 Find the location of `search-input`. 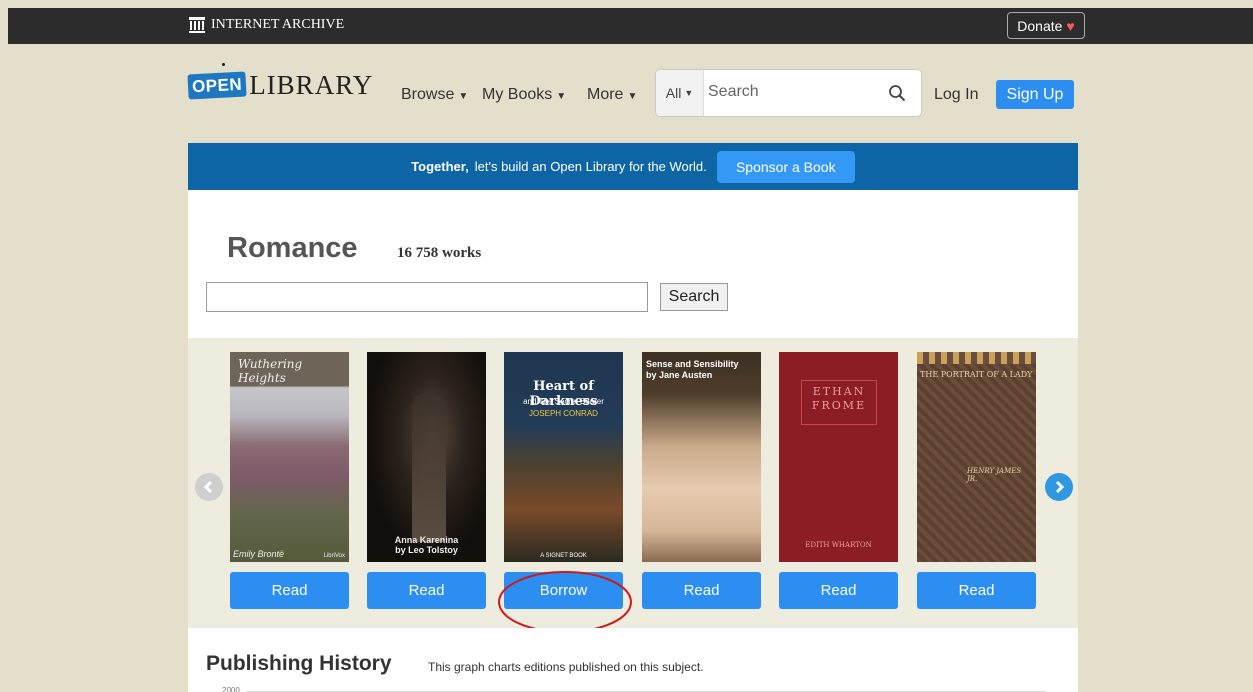

search-input is located at coordinates (788, 92).